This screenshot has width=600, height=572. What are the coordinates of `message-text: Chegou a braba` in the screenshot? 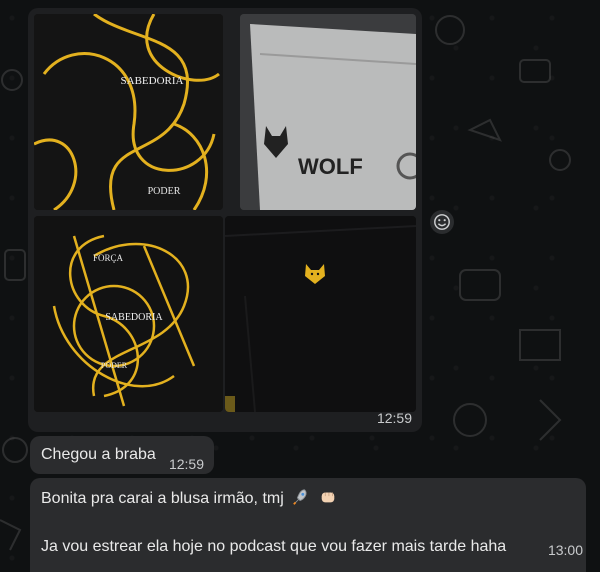 It's located at (98, 454).